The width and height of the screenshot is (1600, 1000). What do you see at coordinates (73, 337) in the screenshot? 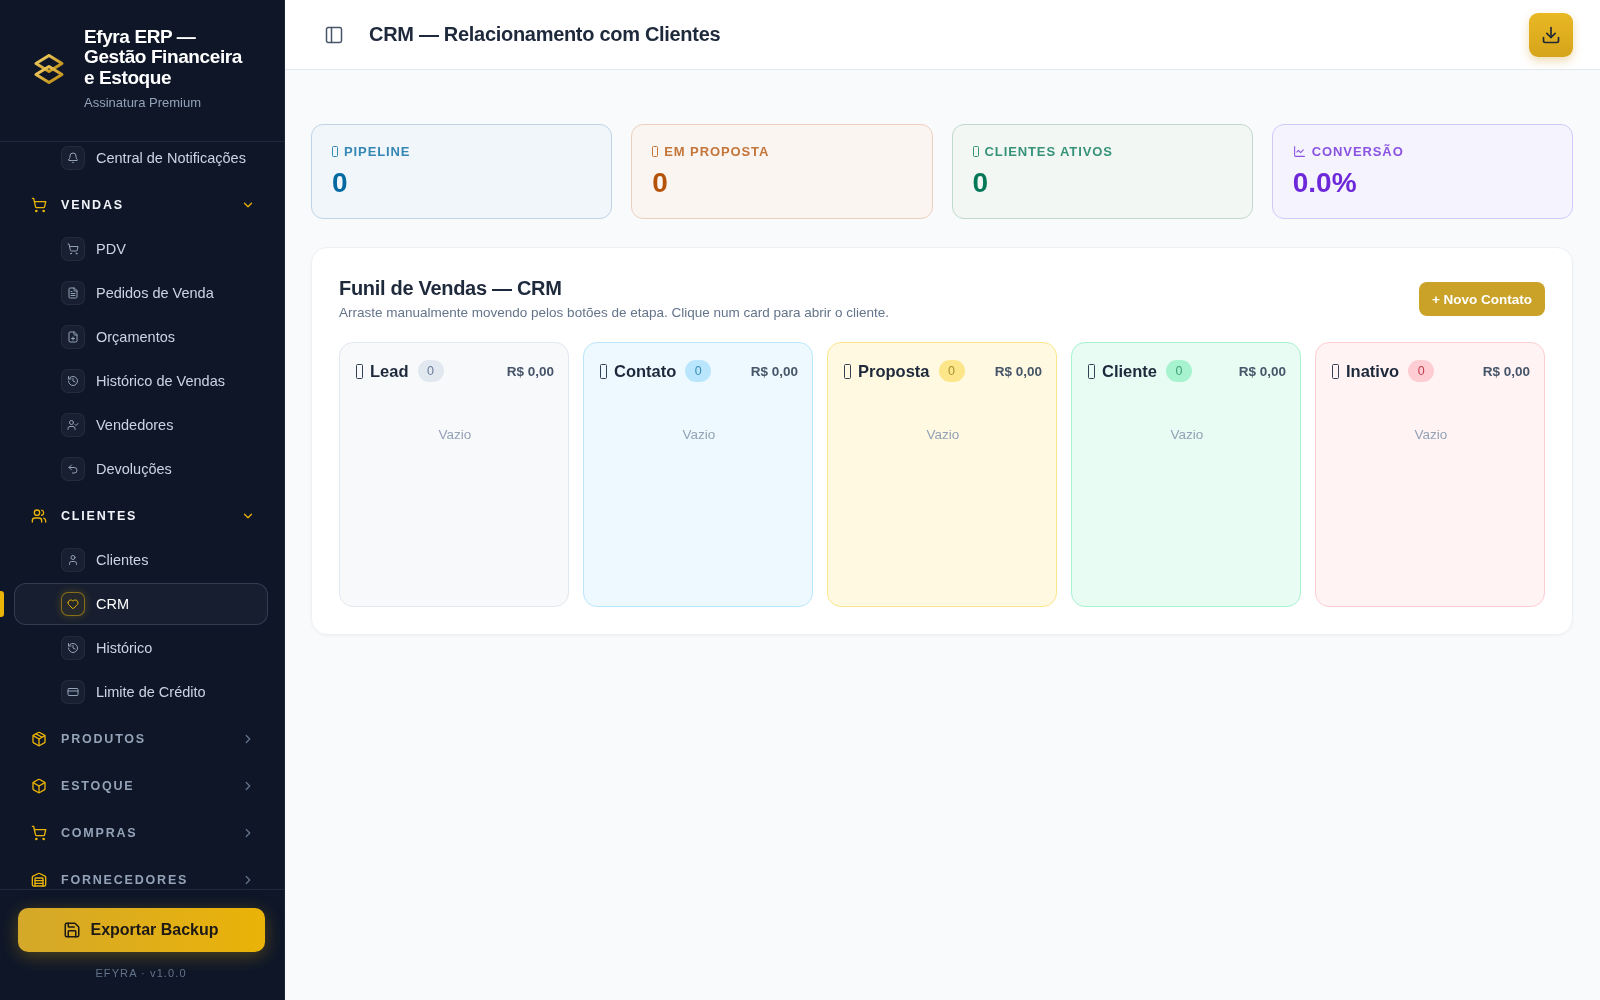
I see `document-plus-icon` at bounding box center [73, 337].